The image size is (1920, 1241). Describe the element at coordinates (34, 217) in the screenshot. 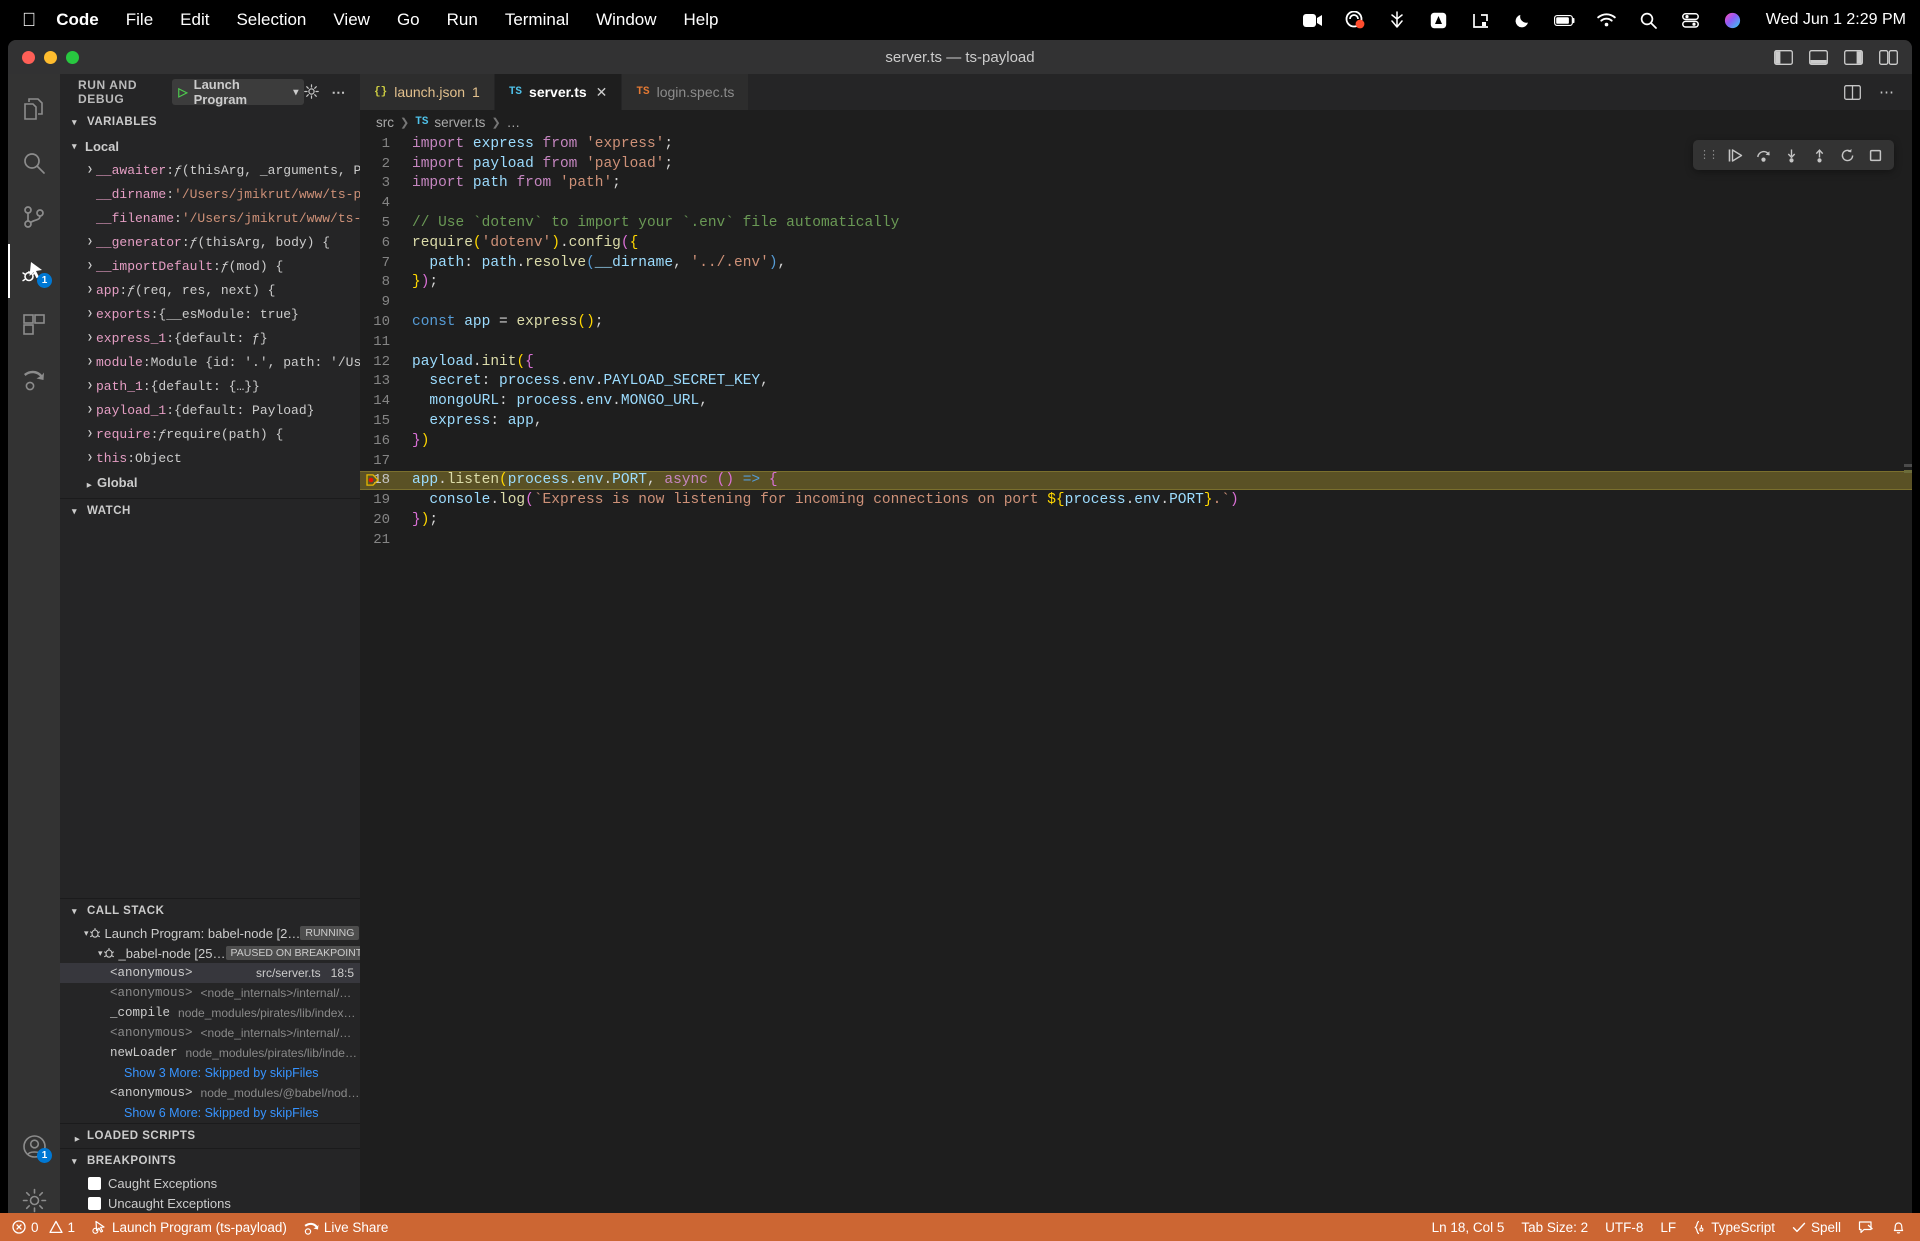

I see `sidebar-item-source-control` at that location.